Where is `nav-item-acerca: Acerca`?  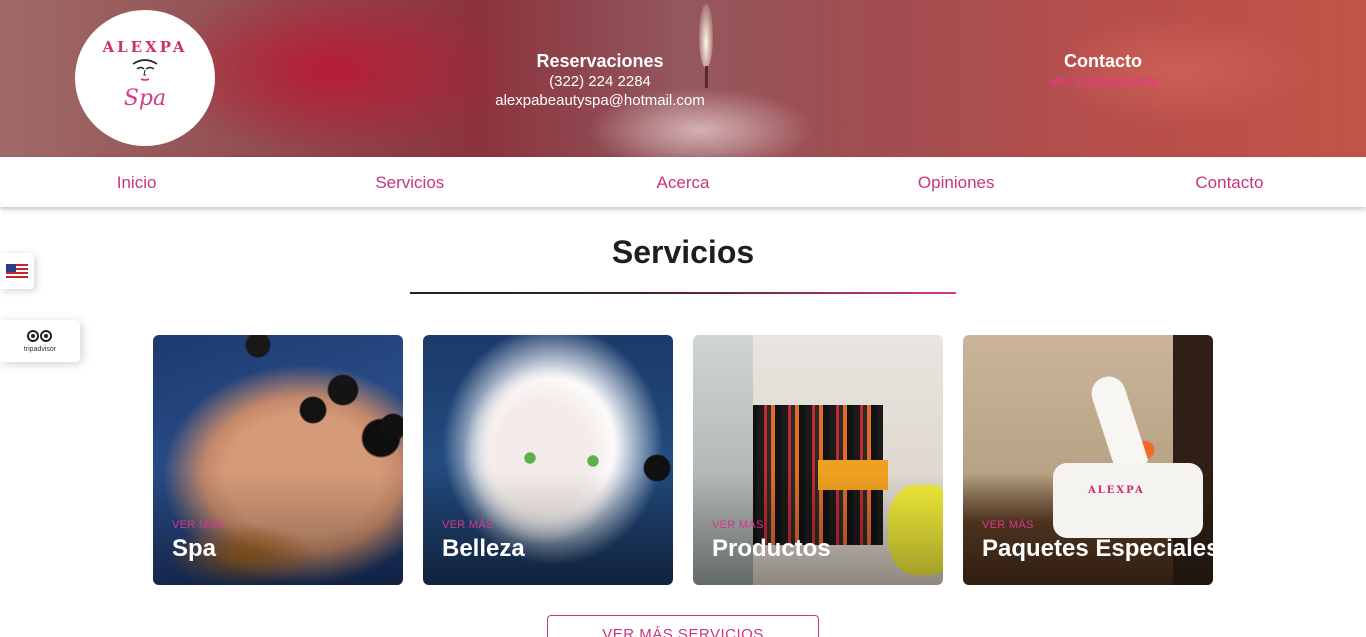
nav-item-acerca: Acerca is located at coordinates (682, 182).